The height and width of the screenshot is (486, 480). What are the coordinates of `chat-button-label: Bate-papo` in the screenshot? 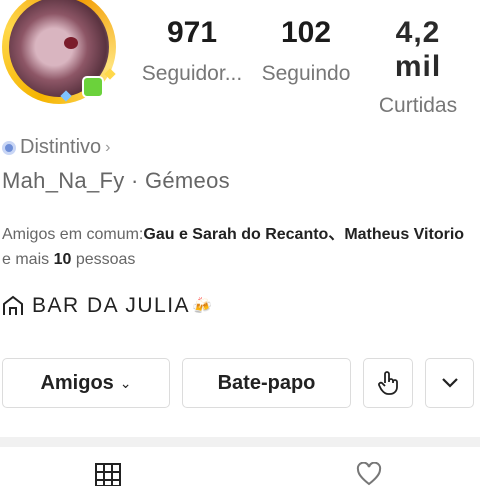 It's located at (266, 382).